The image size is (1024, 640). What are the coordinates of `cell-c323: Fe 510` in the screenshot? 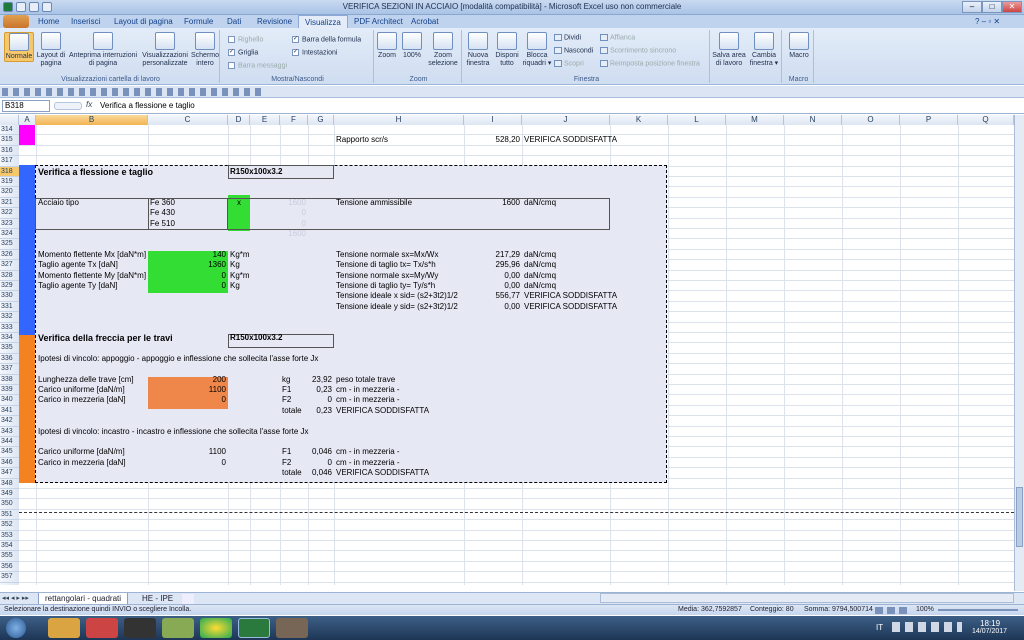 It's located at (162, 224).